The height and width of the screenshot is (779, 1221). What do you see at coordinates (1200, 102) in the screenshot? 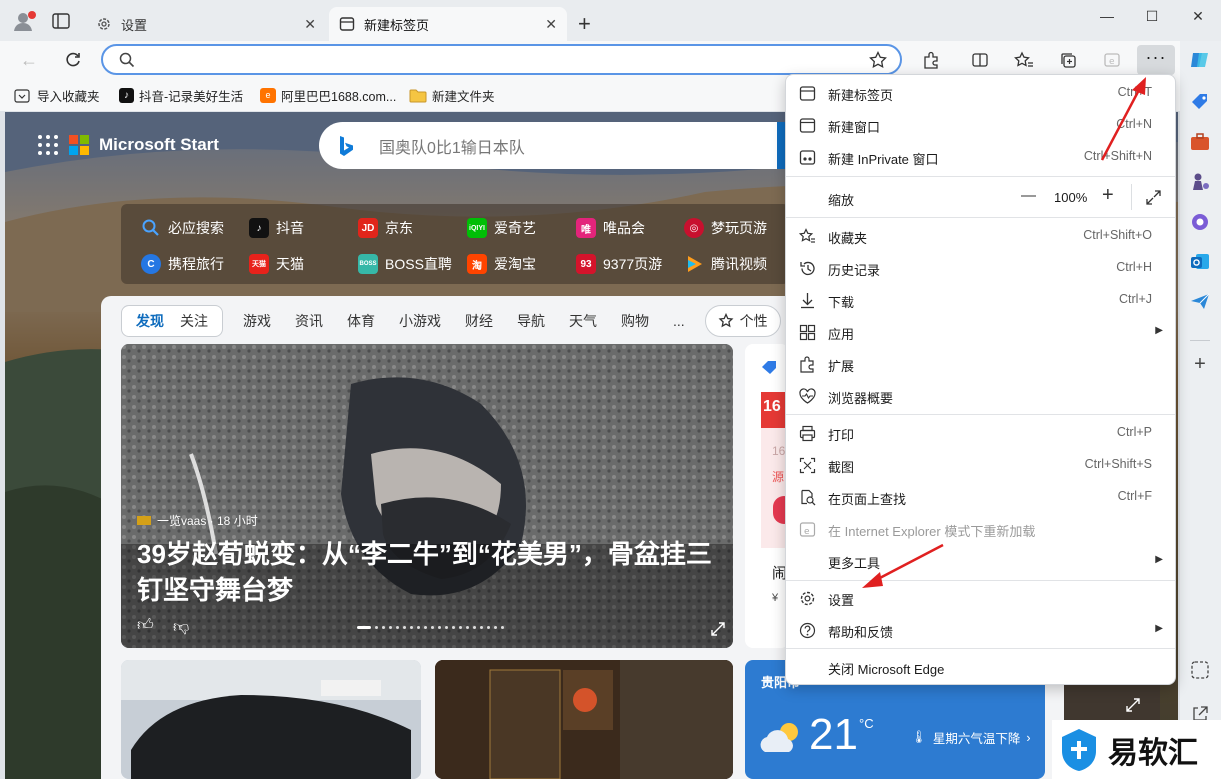
I see `shopping-tag-icon` at bounding box center [1200, 102].